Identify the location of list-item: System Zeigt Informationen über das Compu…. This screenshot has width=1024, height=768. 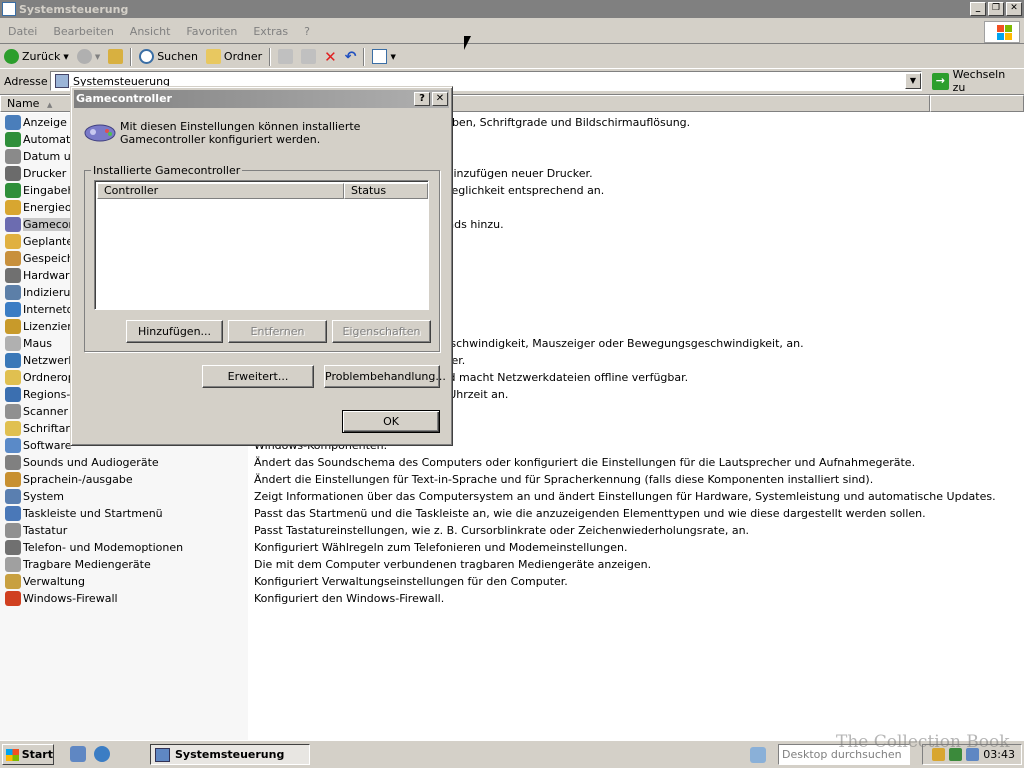
(512, 496).